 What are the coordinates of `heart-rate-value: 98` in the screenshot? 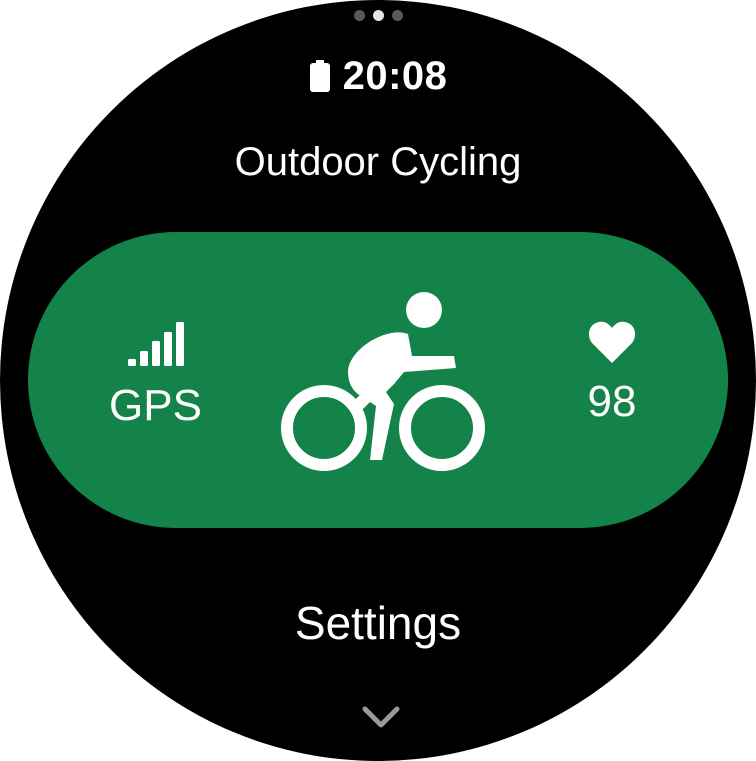 It's located at (612, 401).